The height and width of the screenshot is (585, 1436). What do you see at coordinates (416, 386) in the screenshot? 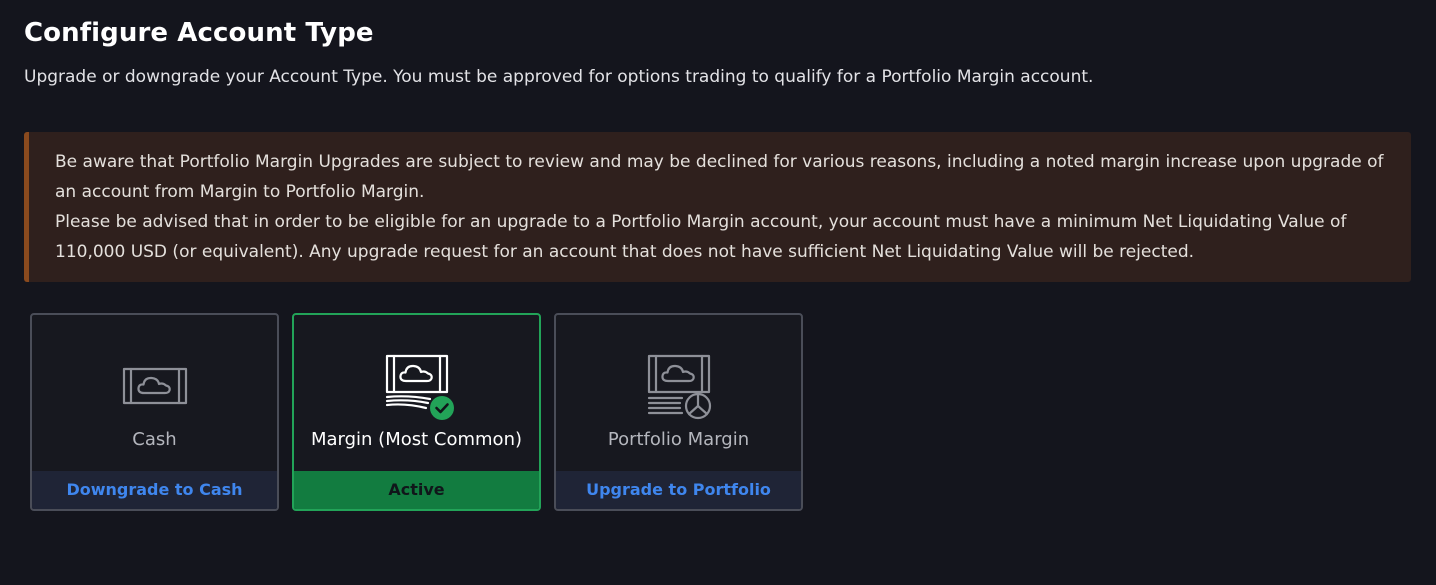
I see `margin-icon` at bounding box center [416, 386].